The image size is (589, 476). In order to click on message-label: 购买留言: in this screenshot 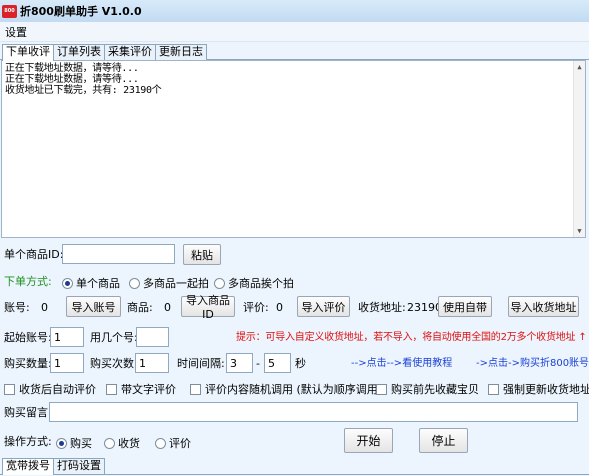, I will do `click(28, 412)`.